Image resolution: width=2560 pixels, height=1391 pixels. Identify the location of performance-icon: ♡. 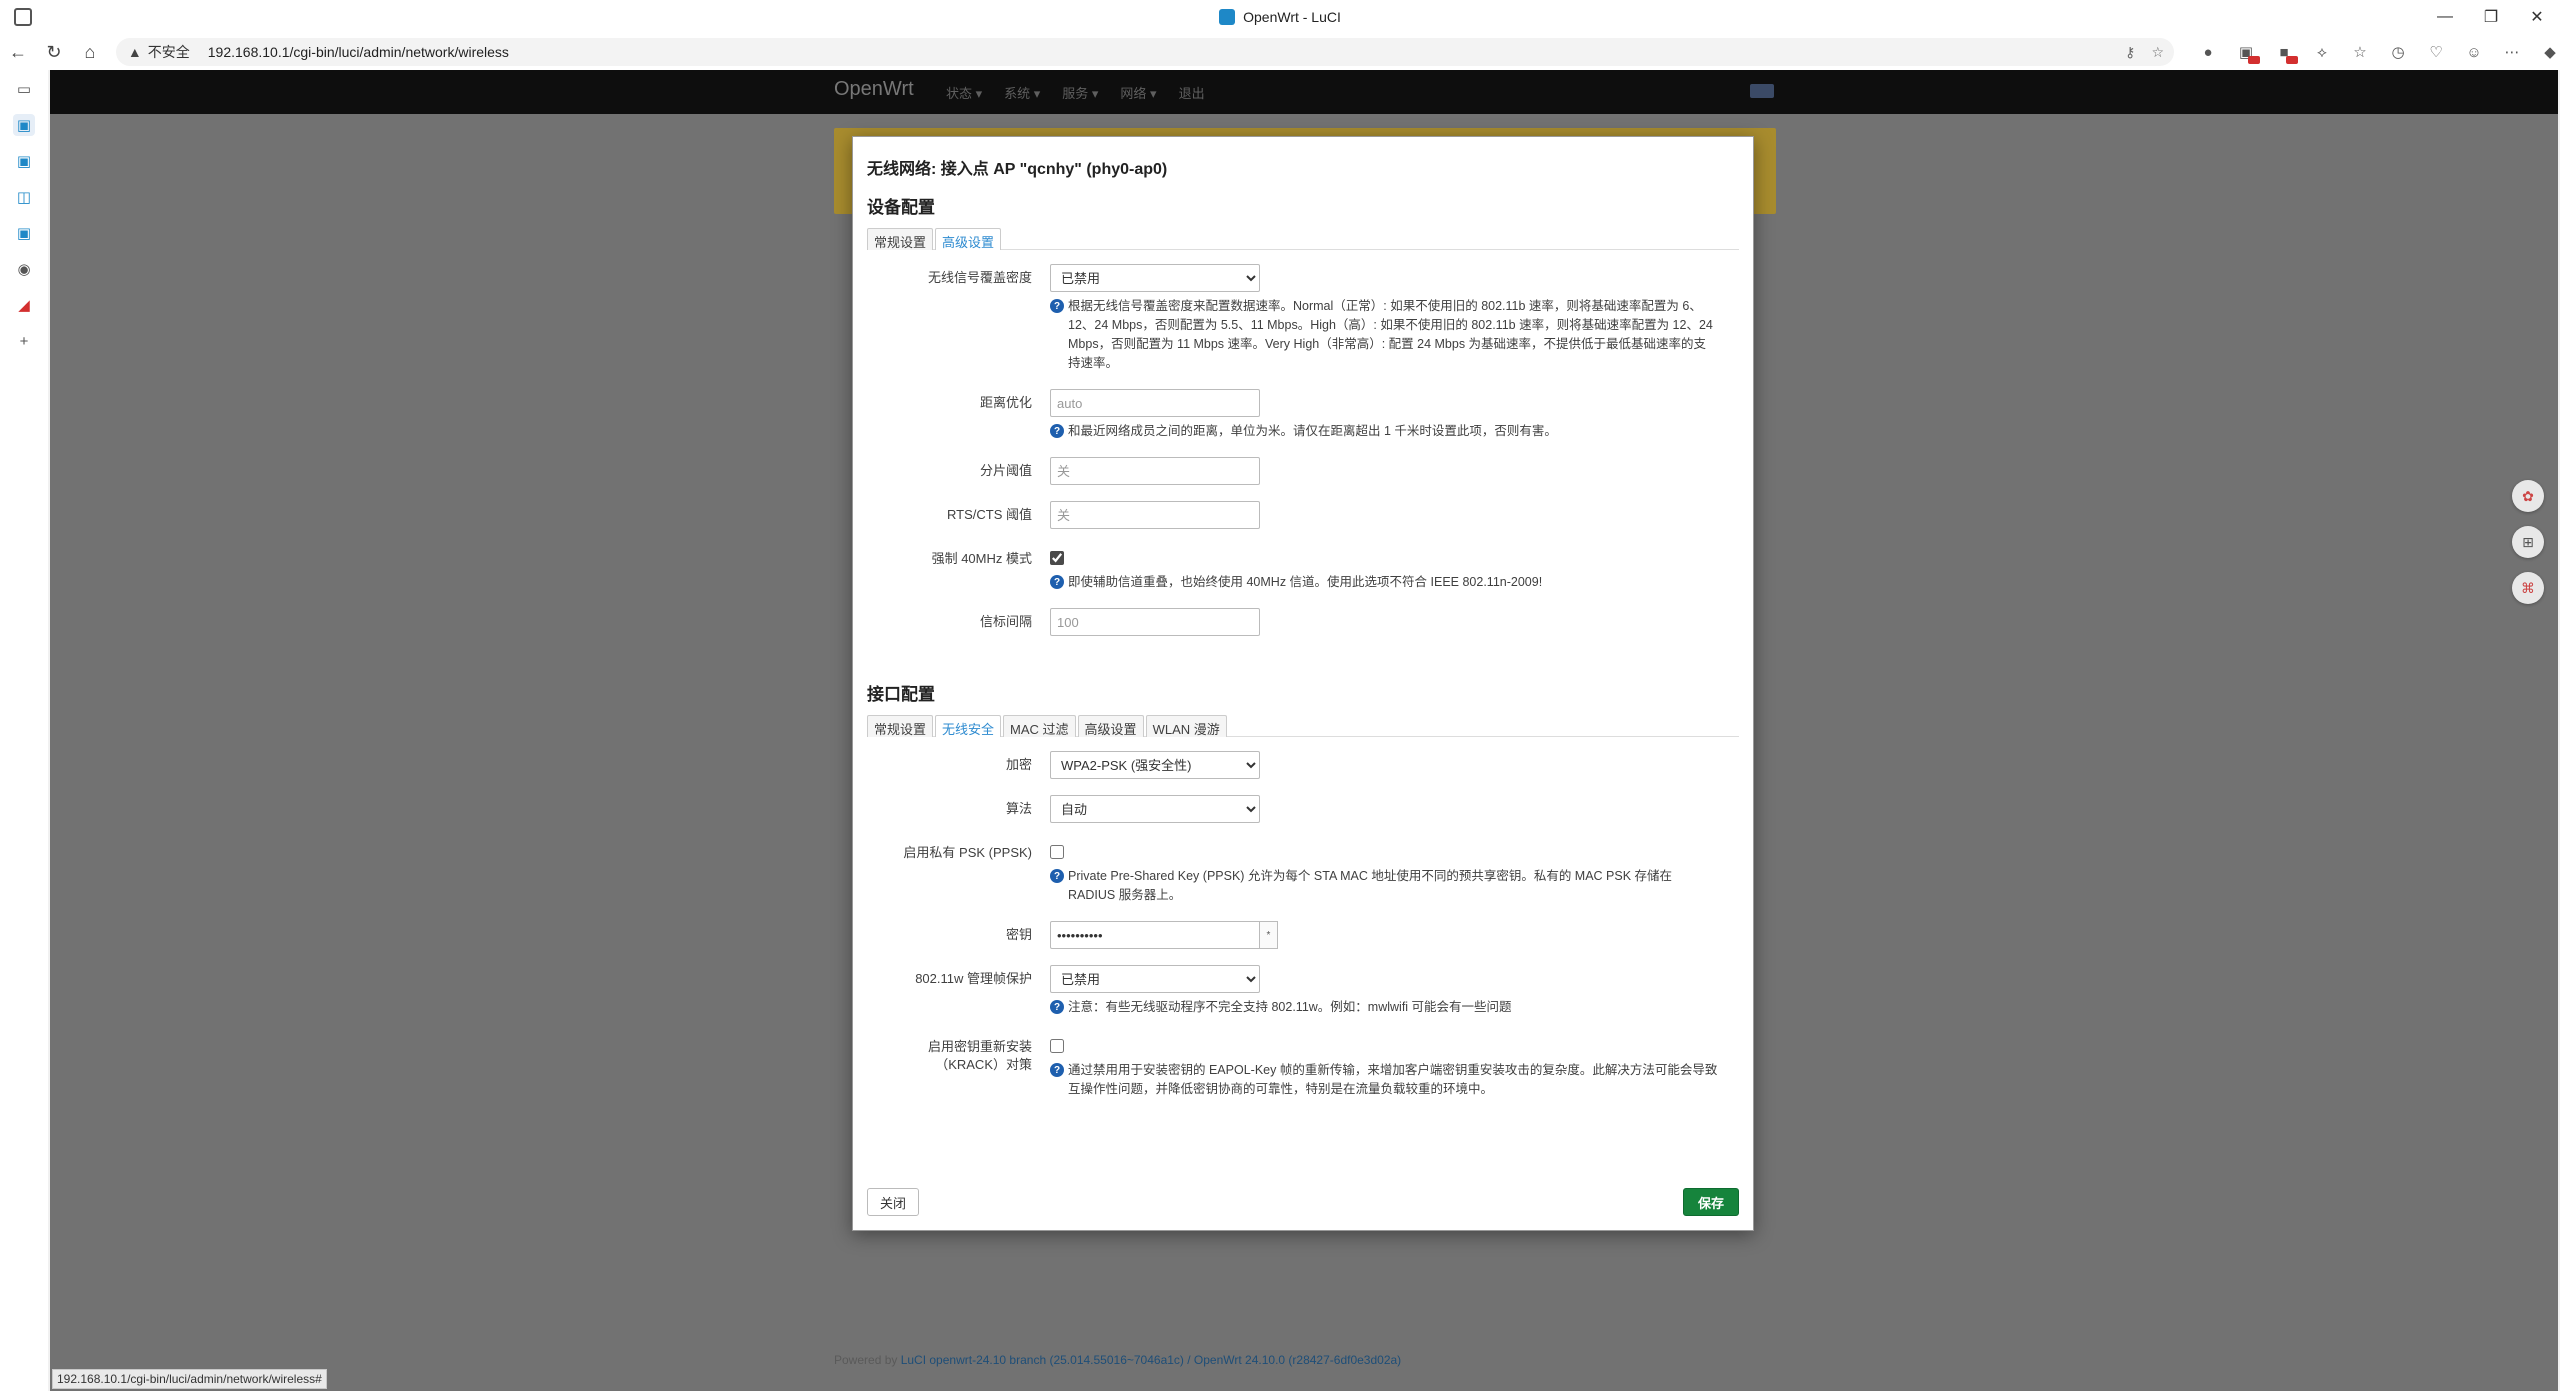
(2436, 52).